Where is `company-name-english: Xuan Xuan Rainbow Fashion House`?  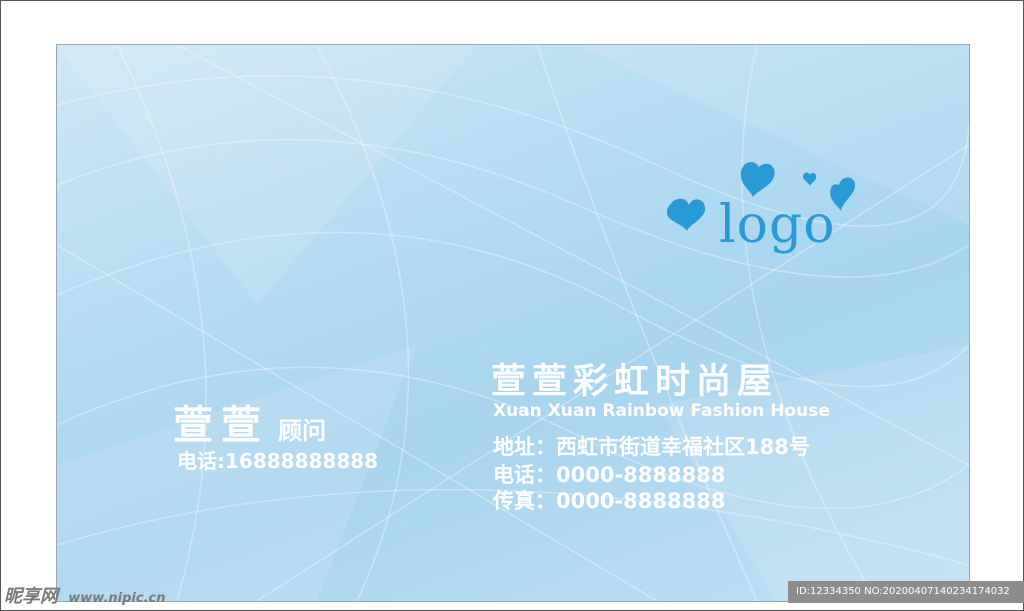 company-name-english: Xuan Xuan Rainbow Fashion House is located at coordinates (661, 411).